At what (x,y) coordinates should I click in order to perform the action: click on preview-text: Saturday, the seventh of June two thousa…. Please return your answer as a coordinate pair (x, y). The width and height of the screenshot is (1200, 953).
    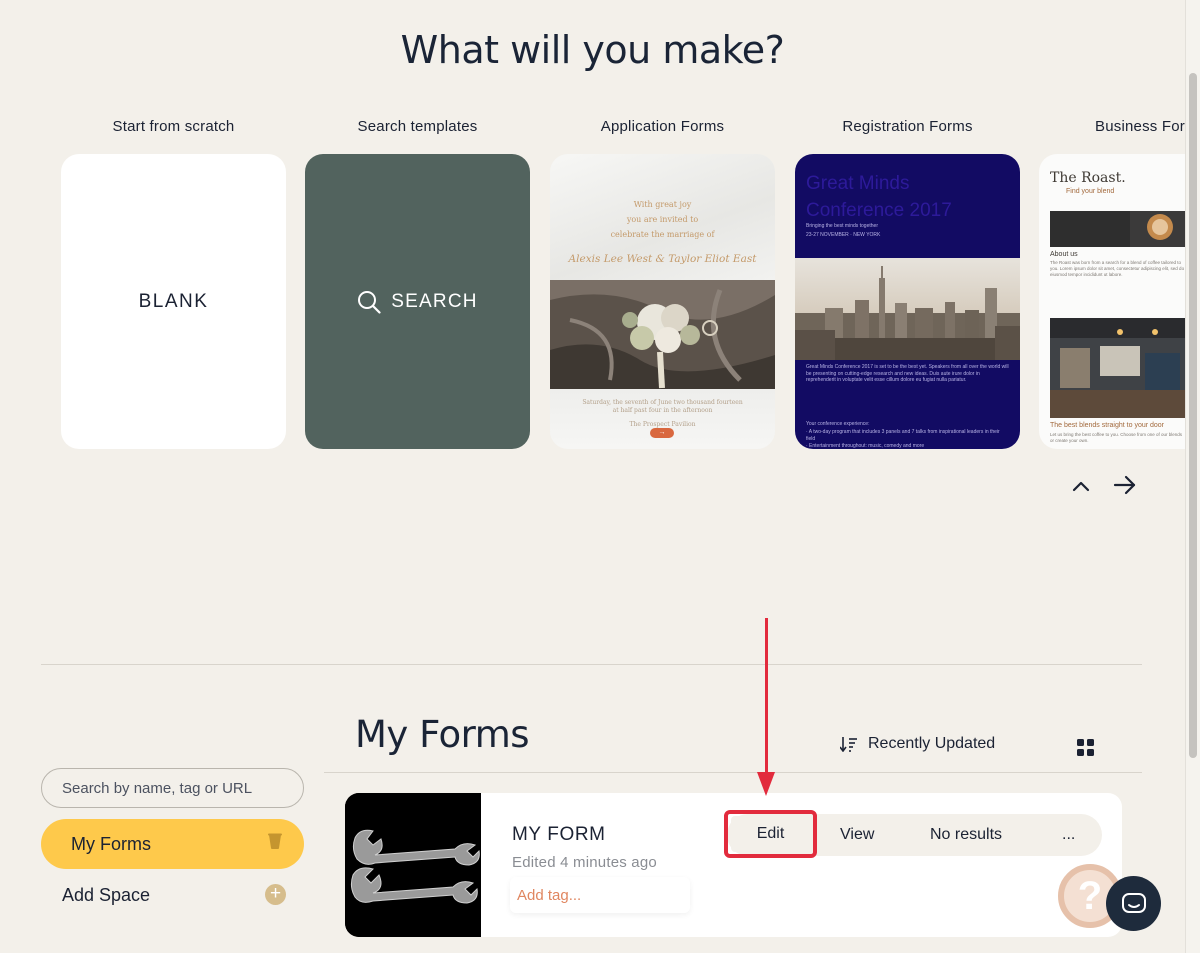
    Looking at the image, I should click on (662, 402).